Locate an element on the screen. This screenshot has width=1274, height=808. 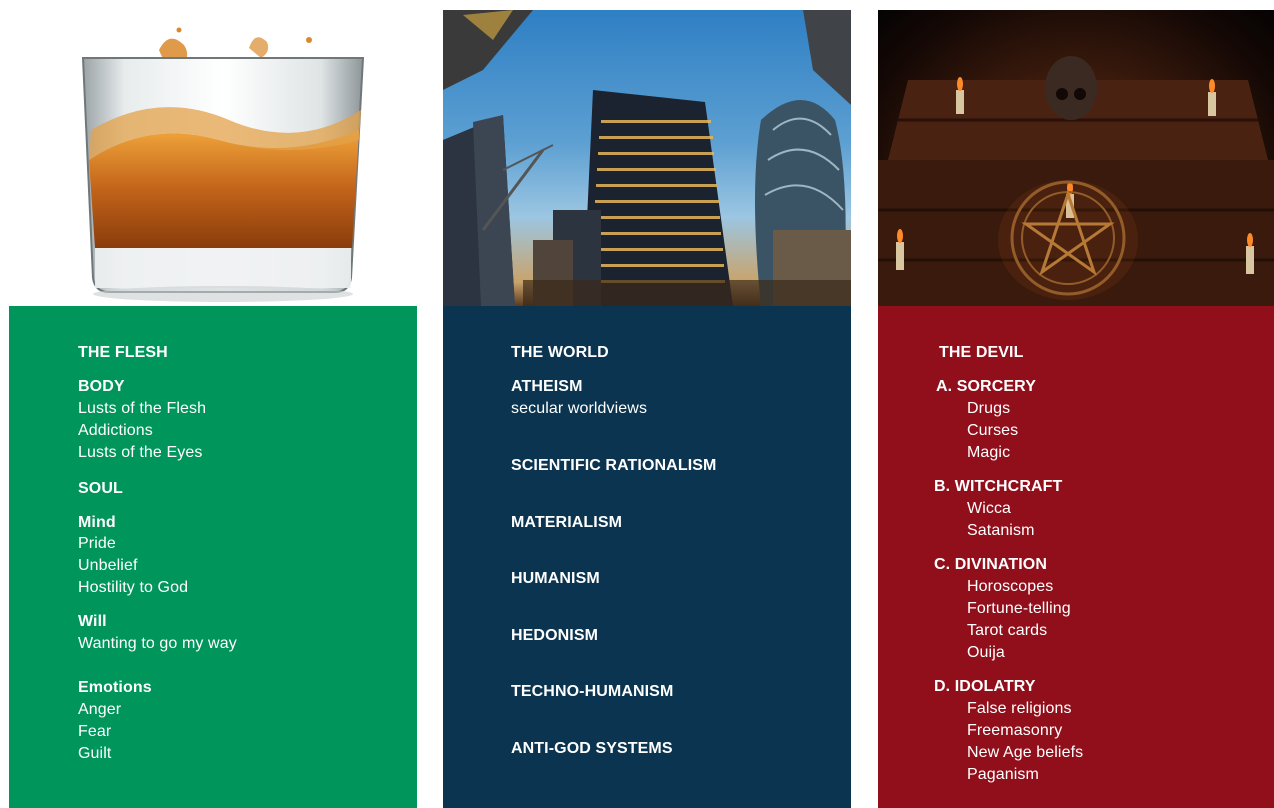
list-item: Wicca is located at coordinates (989, 508).